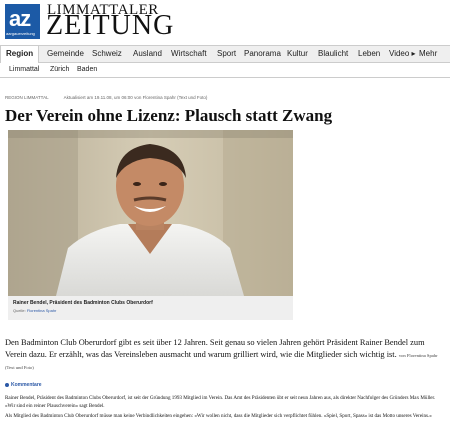  What do you see at coordinates (20, 33) in the screenshot?
I see `logo-subtitle: aargauerzeitung` at bounding box center [20, 33].